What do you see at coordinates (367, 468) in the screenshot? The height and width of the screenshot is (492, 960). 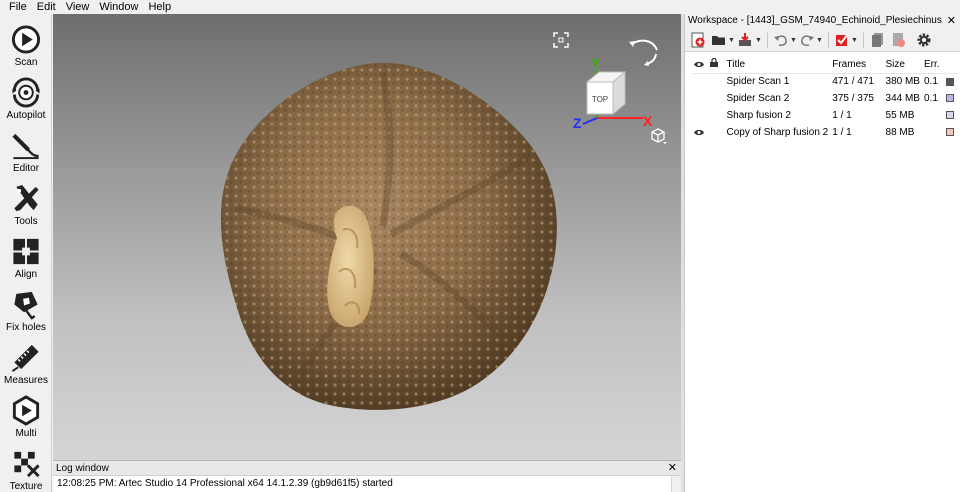 I see `log-window-titlebar: Log window ✕` at bounding box center [367, 468].